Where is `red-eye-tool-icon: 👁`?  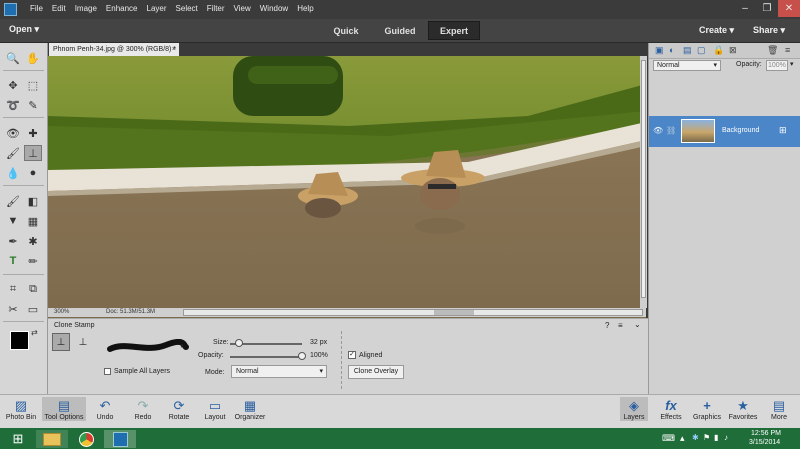
red-eye-tool-icon: 👁 is located at coordinates (13, 133).